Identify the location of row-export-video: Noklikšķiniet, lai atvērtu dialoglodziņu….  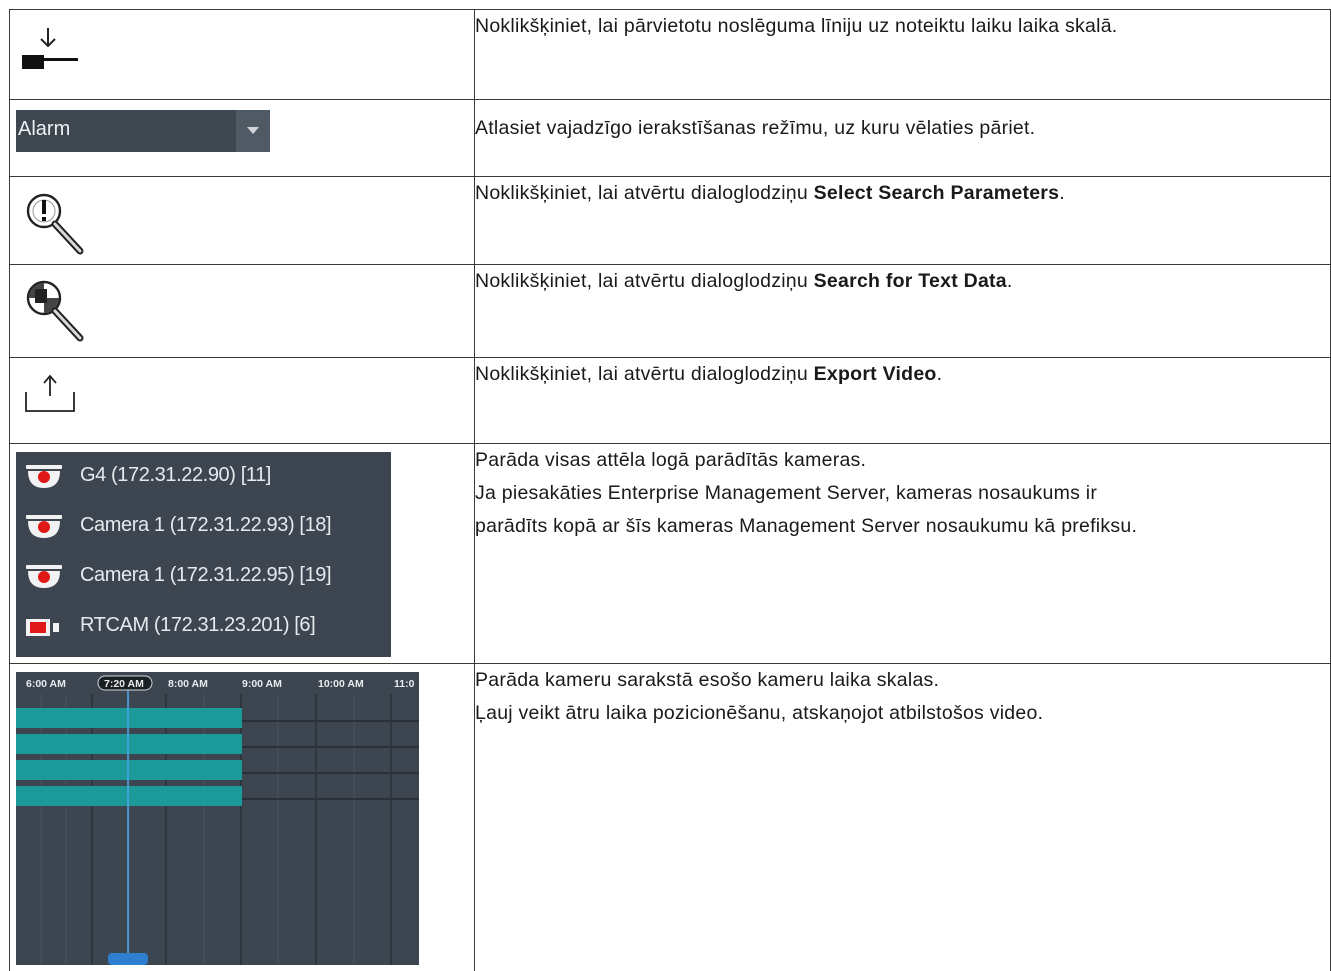
(670, 401).